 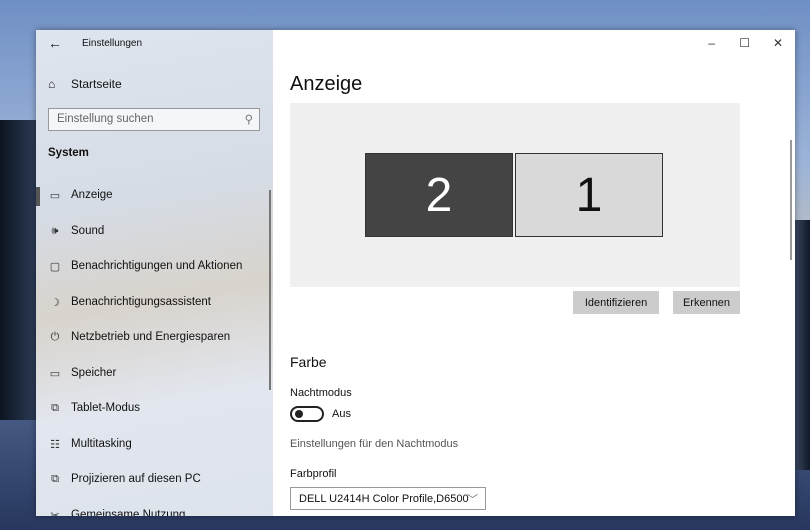 I want to click on sidebar-item-benachrichtigungsassistent: ☽ Benachrichtigungsassistent, so click(x=154, y=303).